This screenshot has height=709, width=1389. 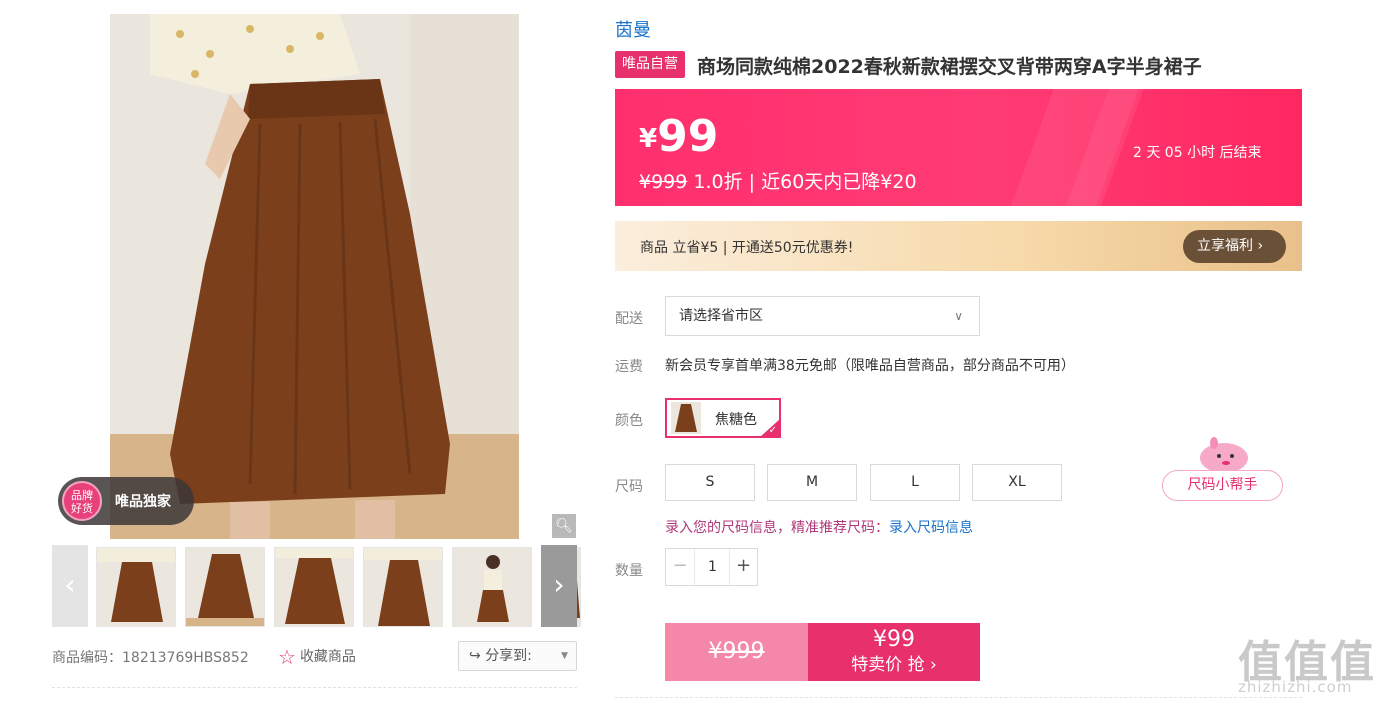 I want to click on sku-code: 商品编码：18213769HBS852, so click(x=150, y=658).